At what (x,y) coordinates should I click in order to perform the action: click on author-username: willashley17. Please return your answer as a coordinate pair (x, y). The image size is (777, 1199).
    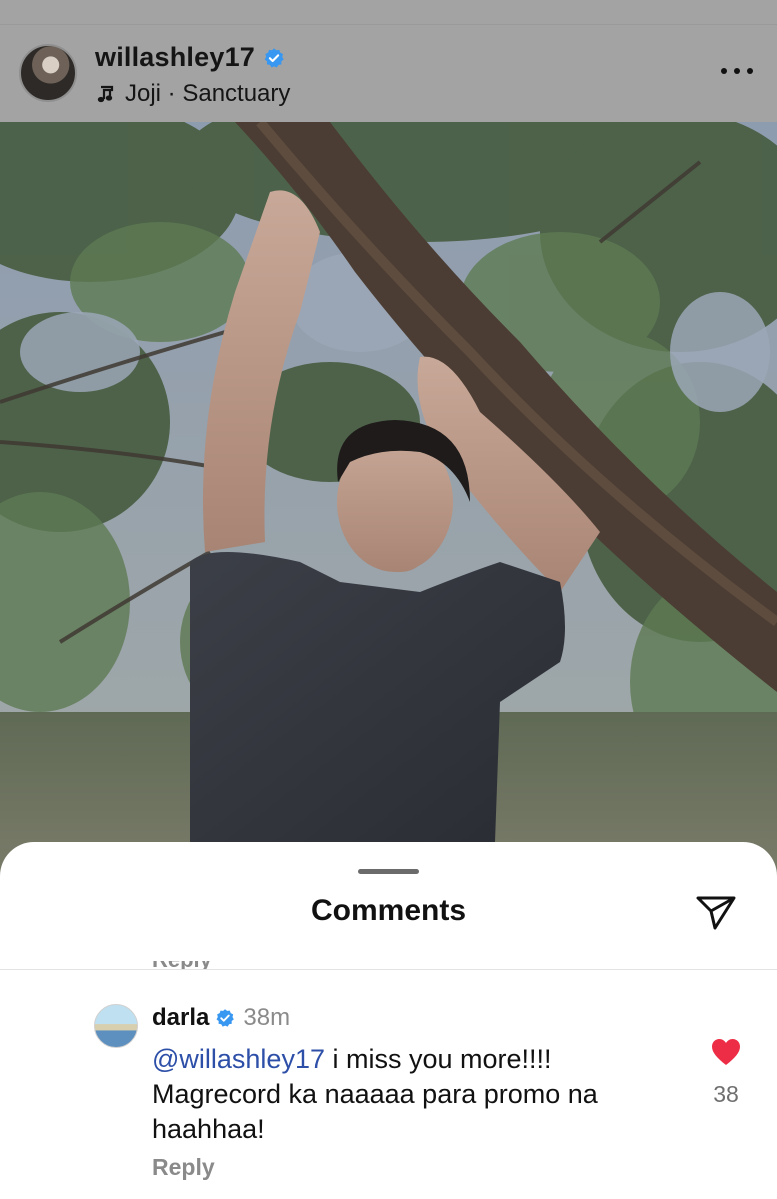
    Looking at the image, I should click on (175, 57).